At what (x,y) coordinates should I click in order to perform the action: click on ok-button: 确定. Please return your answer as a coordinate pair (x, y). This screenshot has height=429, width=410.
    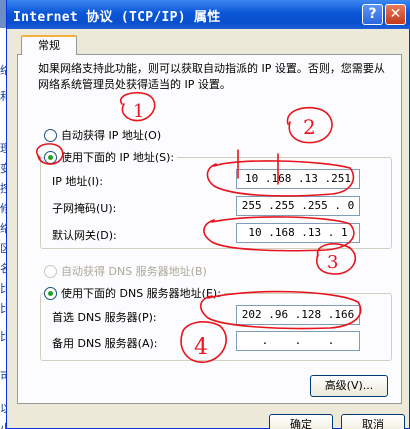
    Looking at the image, I should click on (301, 421).